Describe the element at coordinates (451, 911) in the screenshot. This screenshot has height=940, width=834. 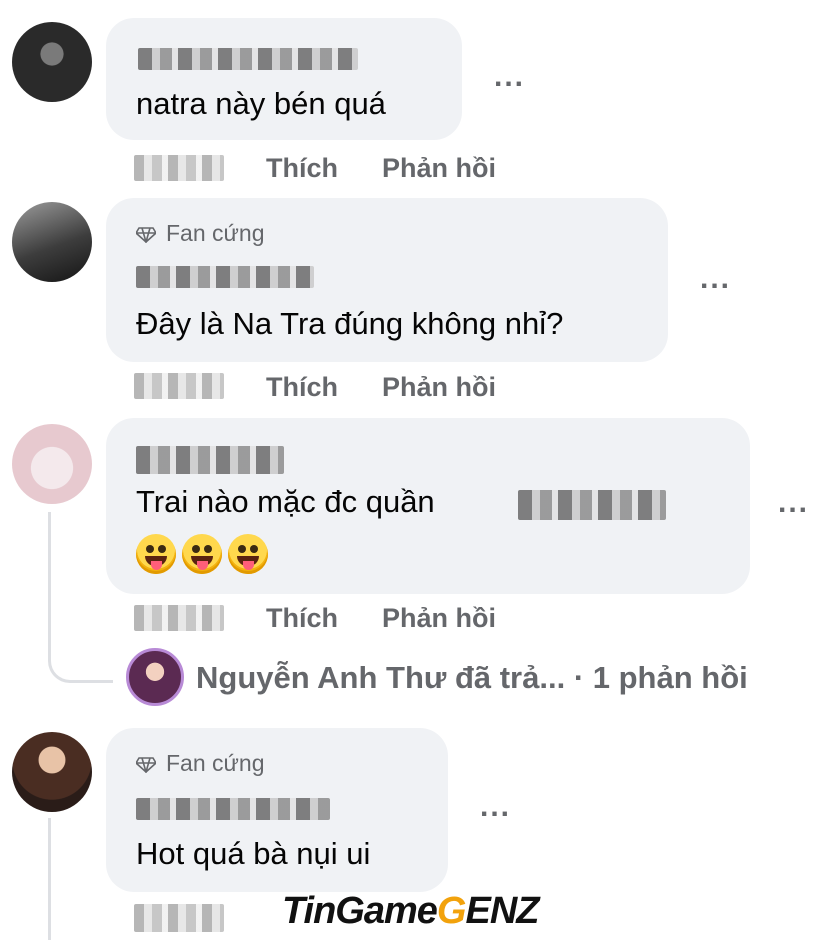
I see `watermark-part: G` at that location.